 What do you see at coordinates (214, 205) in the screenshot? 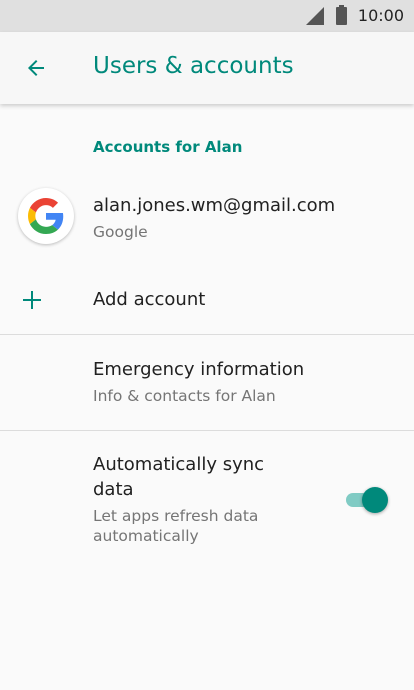
I see `account-email: alan.jones.wm@gmail.com` at bounding box center [214, 205].